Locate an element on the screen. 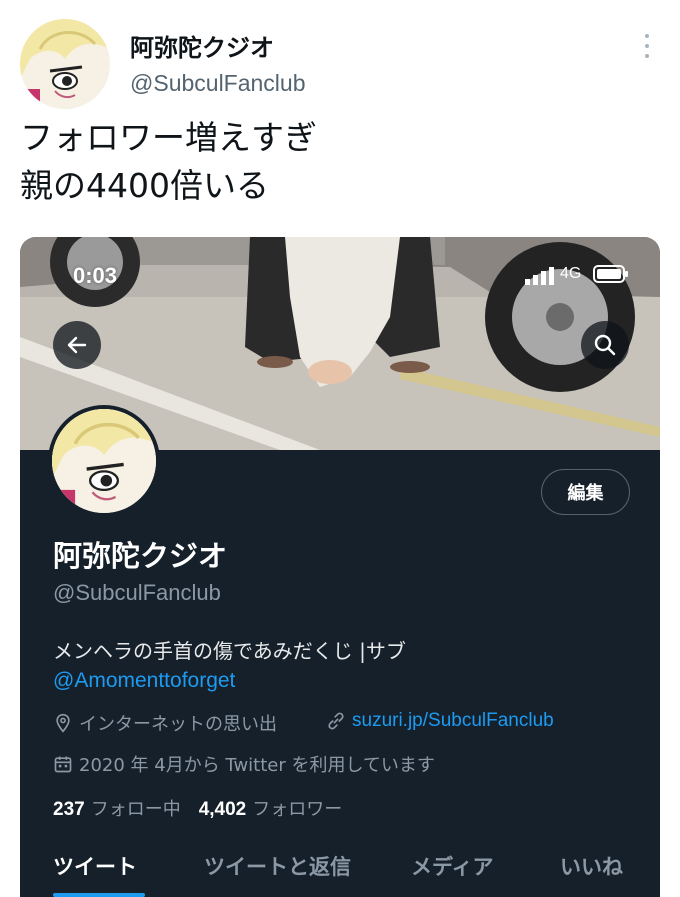  signal-strength-icon is located at coordinates (539, 276).